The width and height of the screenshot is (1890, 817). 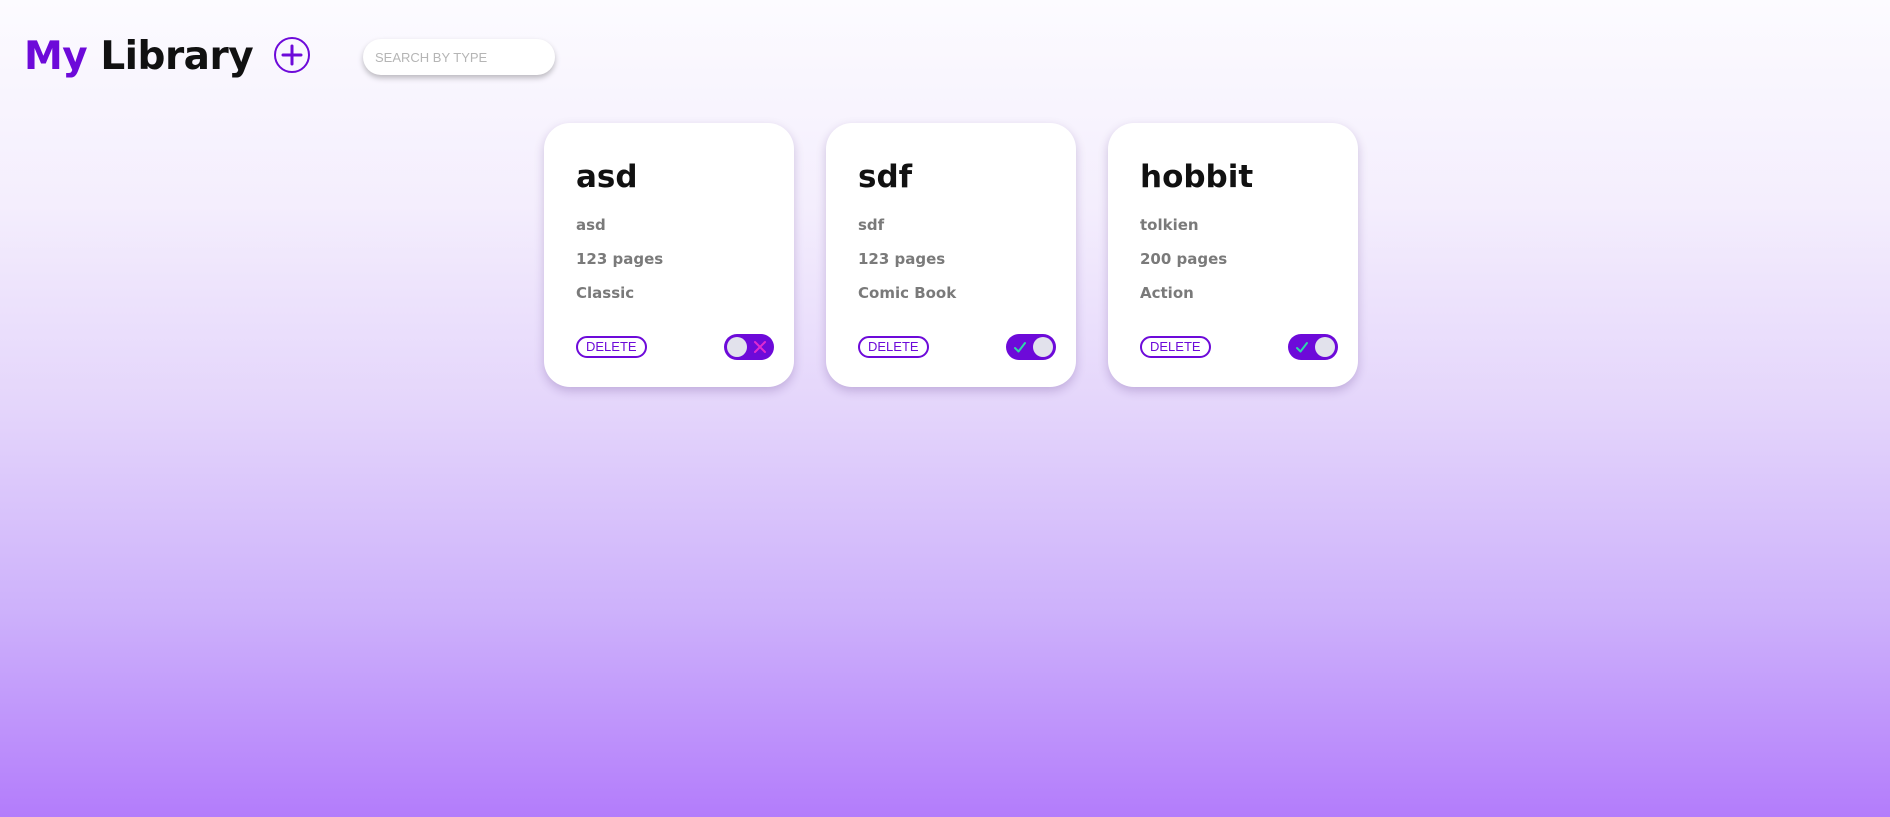 I want to click on book-card: sdf sdf 123 pages Comic Book DELETE, so click(x=951, y=255).